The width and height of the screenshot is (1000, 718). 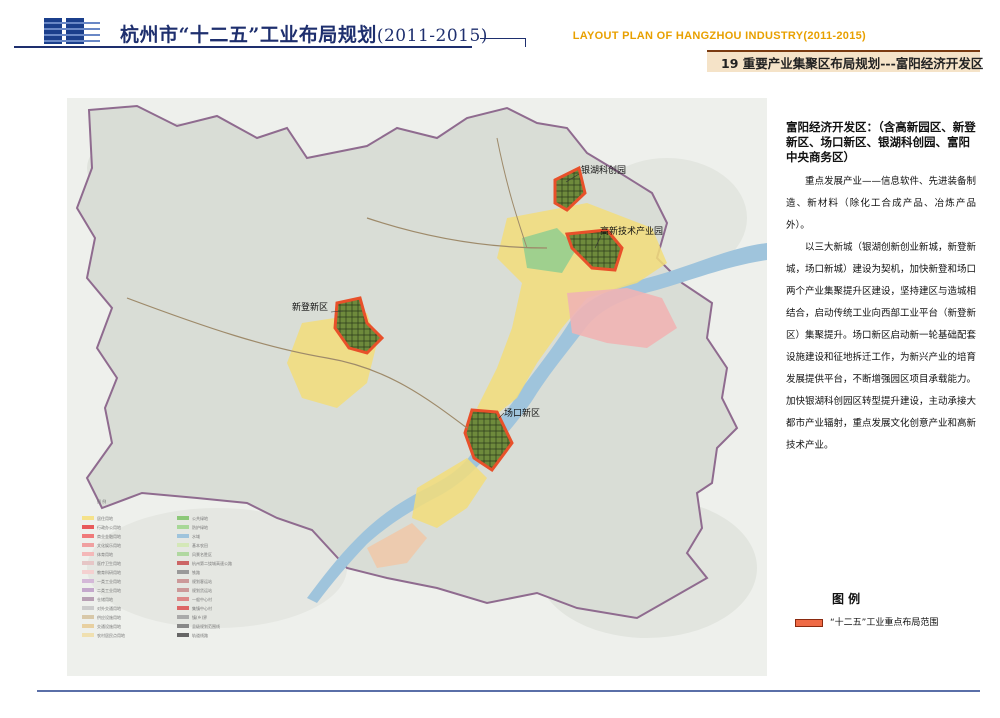 I want to click on callout-changkou: 场口新区, so click(x=522, y=413).